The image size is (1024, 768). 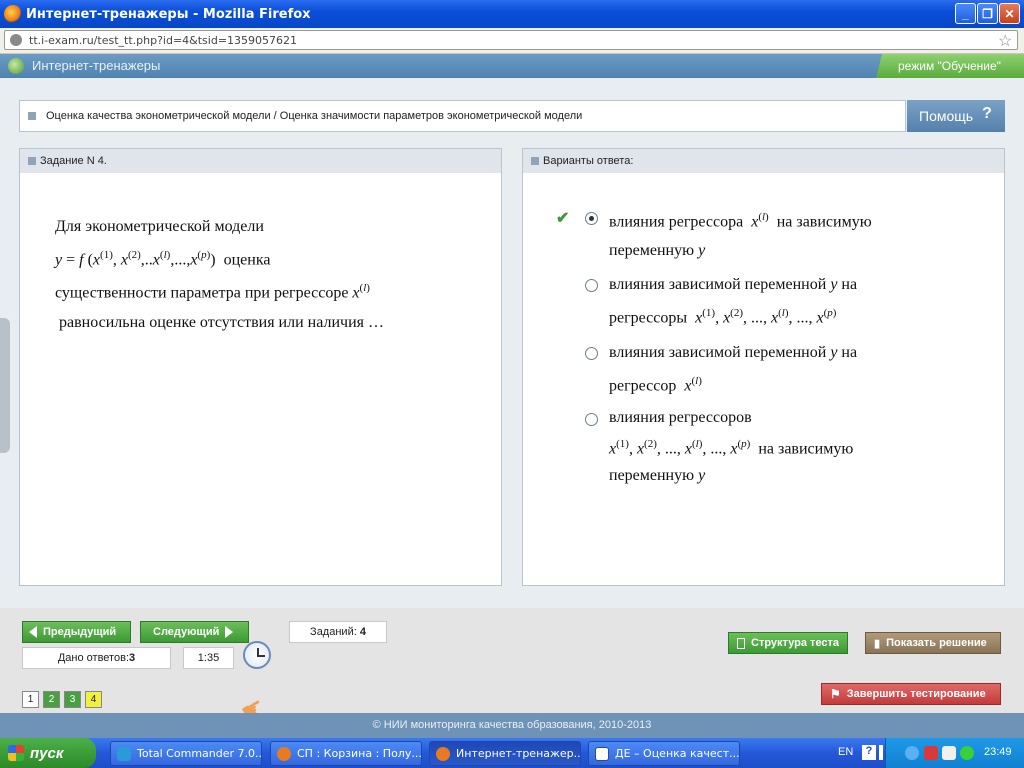 I want to click on correct-checkmark-icon: ✔, so click(x=563, y=218).